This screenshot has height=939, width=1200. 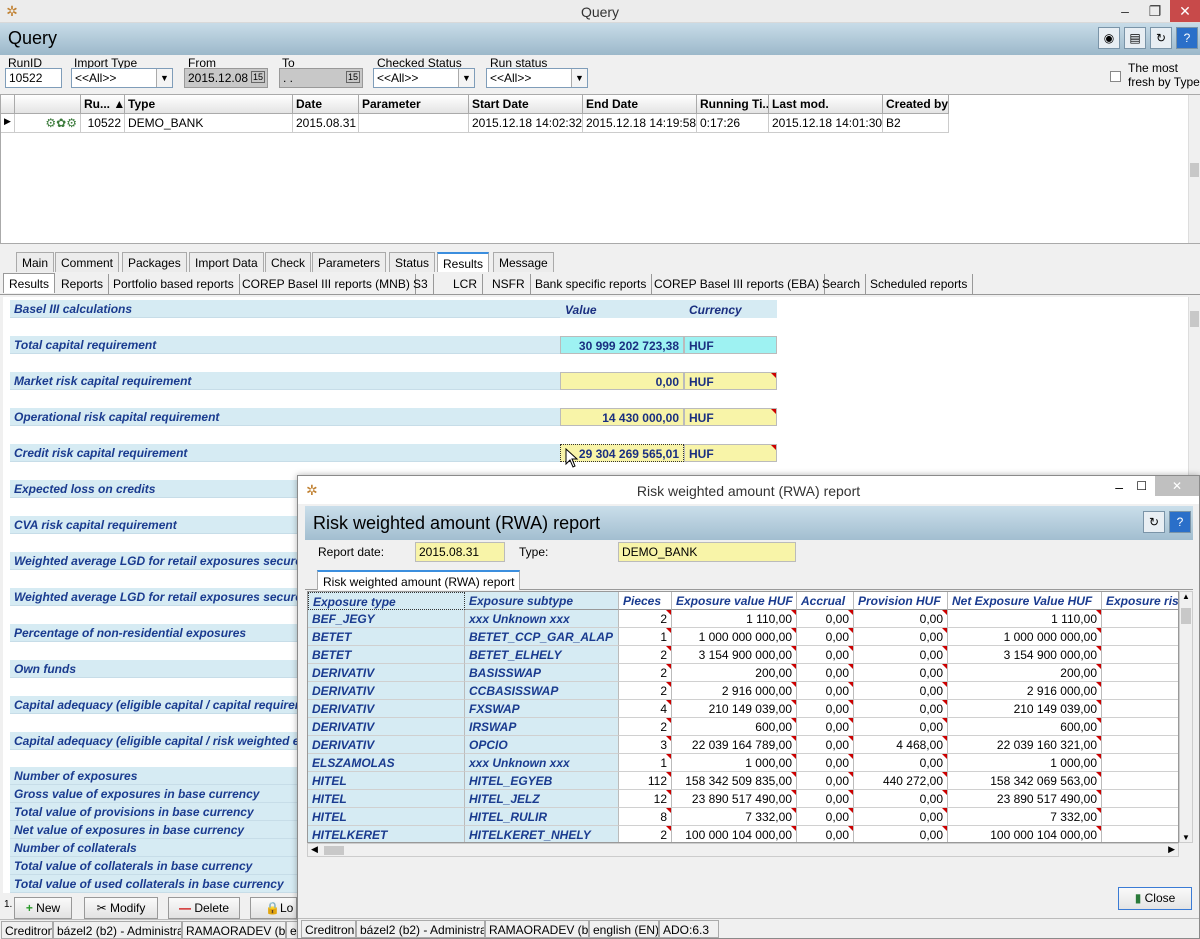 I want to click on grid-header-last-mod: Last mod., so click(x=826, y=104).